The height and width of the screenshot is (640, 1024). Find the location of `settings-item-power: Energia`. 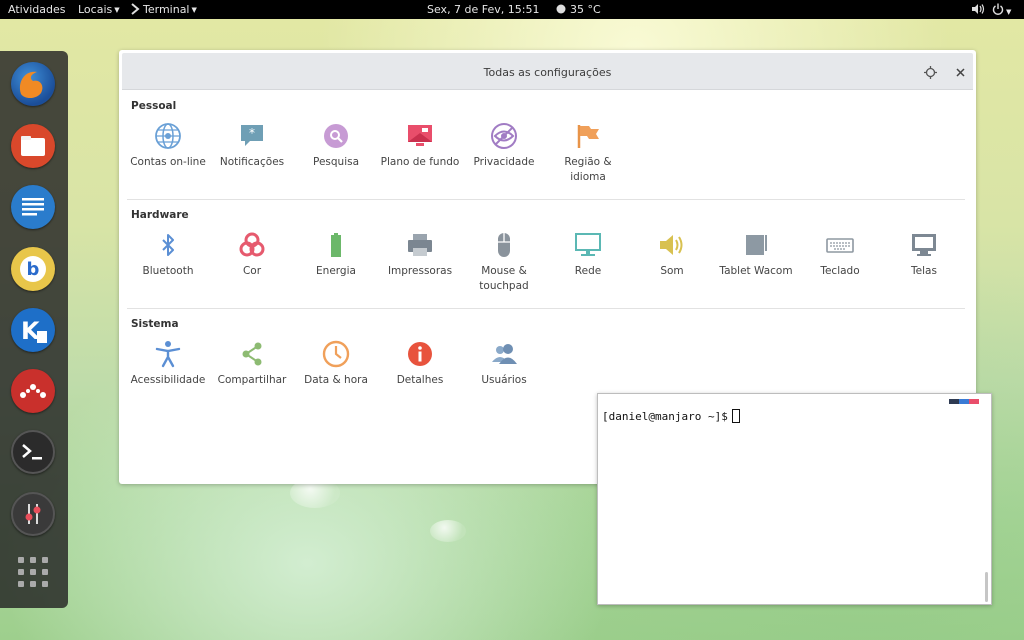

settings-item-power: Energia is located at coordinates (336, 255).